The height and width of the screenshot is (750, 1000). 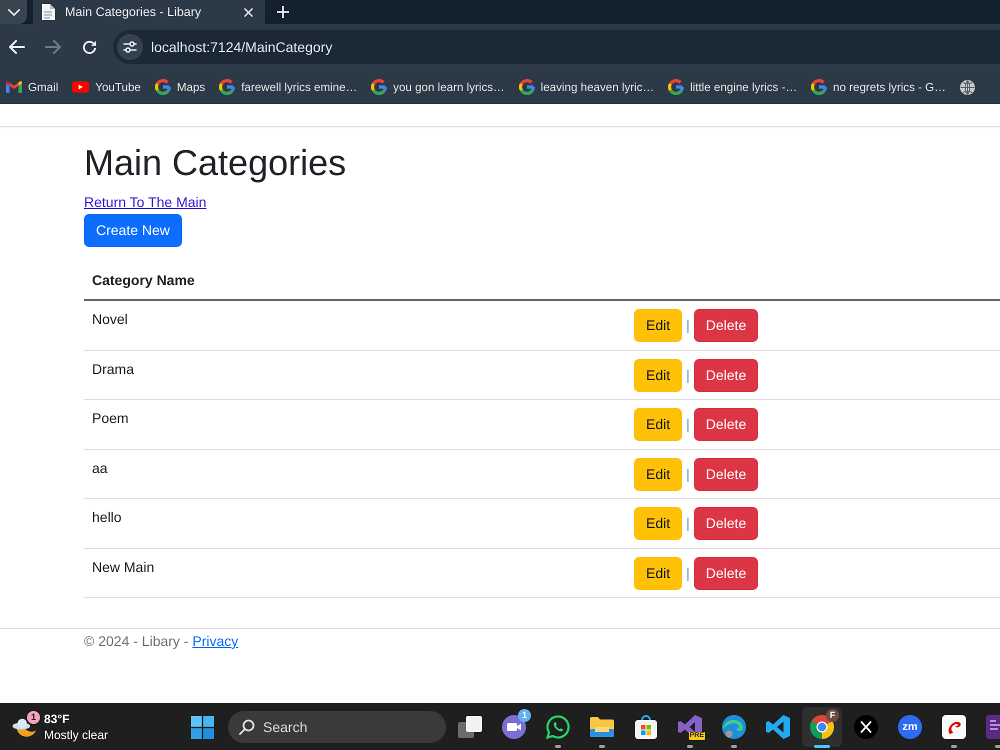 What do you see at coordinates (470, 727) in the screenshot?
I see `overlapping-squares-icon` at bounding box center [470, 727].